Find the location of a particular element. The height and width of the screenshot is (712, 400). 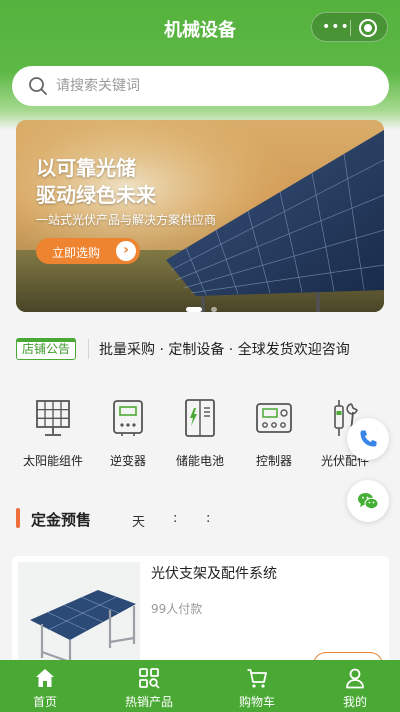

phone-icon is located at coordinates (368, 438).